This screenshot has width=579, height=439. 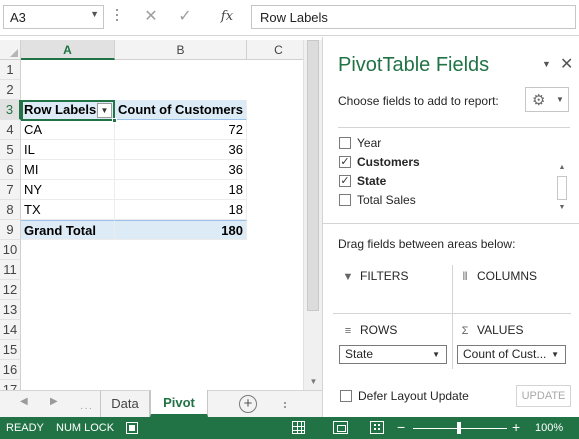 I want to click on cell-b7: 18, so click(x=181, y=190).